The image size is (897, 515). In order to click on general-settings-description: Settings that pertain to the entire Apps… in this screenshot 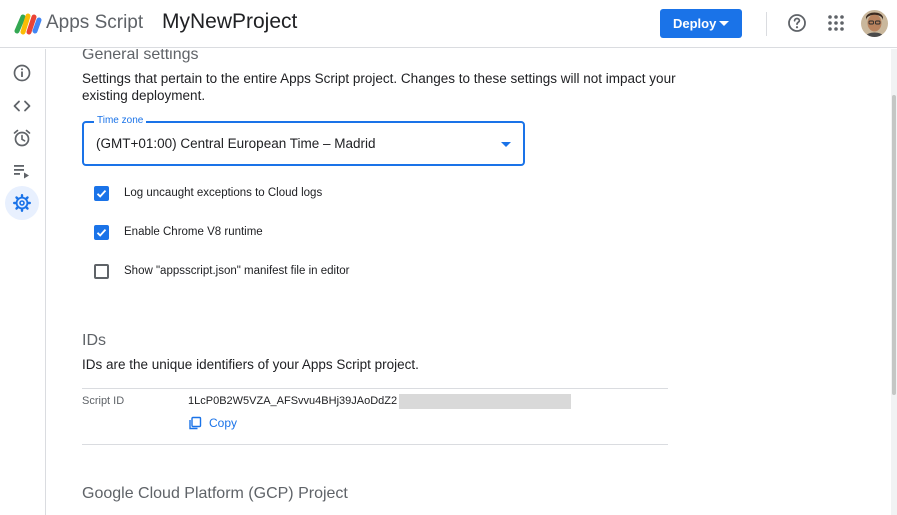, I will do `click(379, 87)`.